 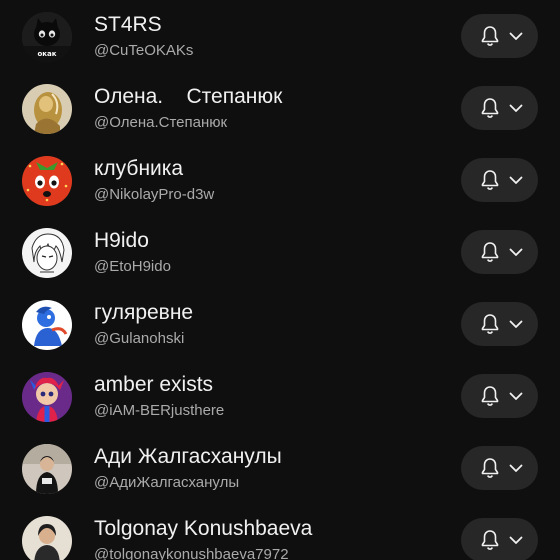 I want to click on channel-name: Tolgonay Konushbaeva, so click(x=203, y=529).